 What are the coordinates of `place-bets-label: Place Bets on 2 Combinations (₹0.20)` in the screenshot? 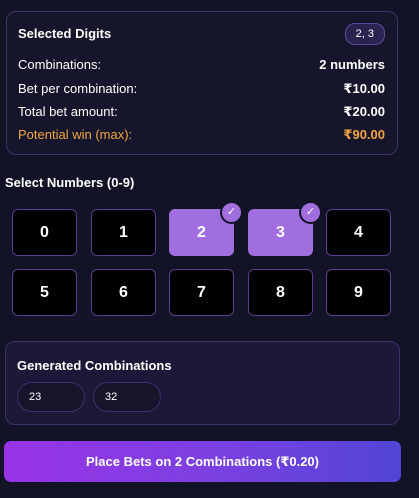 It's located at (202, 461).